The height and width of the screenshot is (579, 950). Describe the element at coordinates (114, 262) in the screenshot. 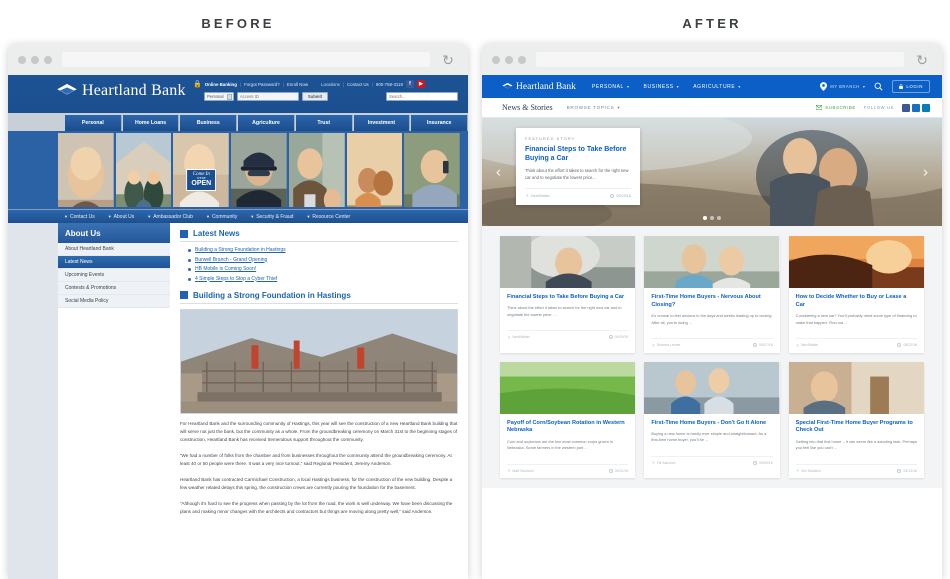

I see `sidebar-item-latest-news: Latest News` at that location.